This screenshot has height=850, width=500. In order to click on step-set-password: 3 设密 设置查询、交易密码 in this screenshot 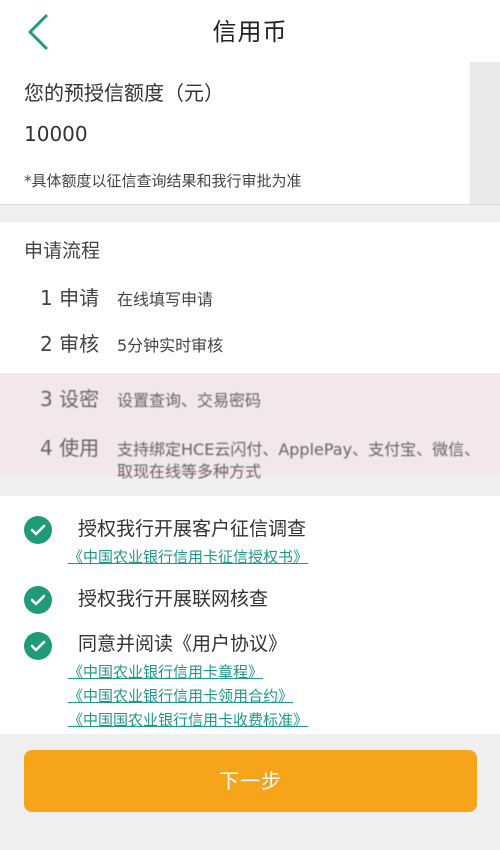, I will do `click(250, 398)`.